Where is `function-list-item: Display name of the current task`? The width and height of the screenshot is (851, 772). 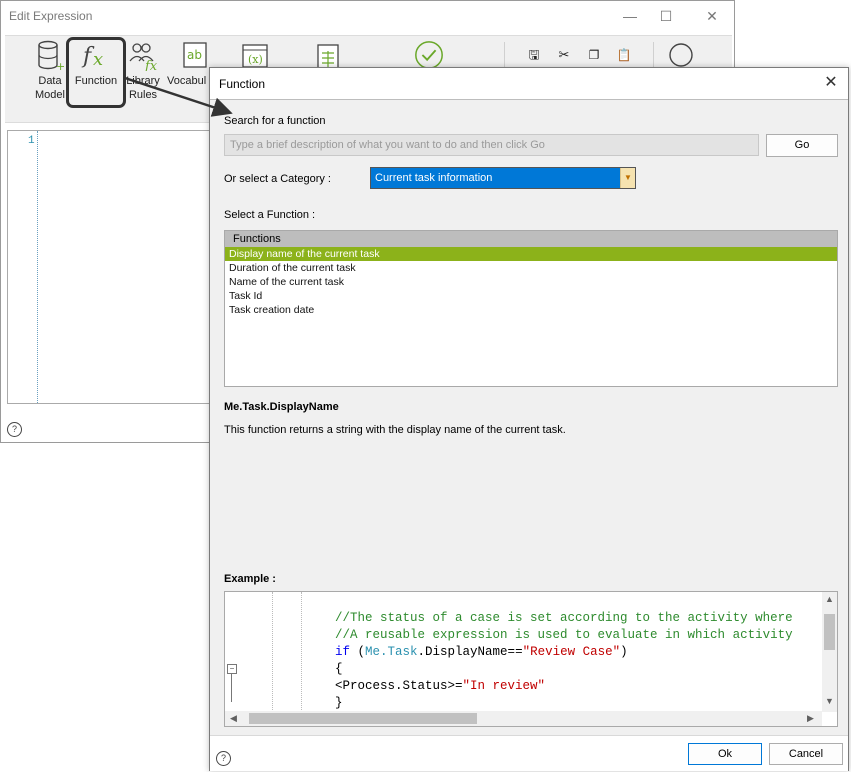
function-list-item: Display name of the current task is located at coordinates (531, 254).